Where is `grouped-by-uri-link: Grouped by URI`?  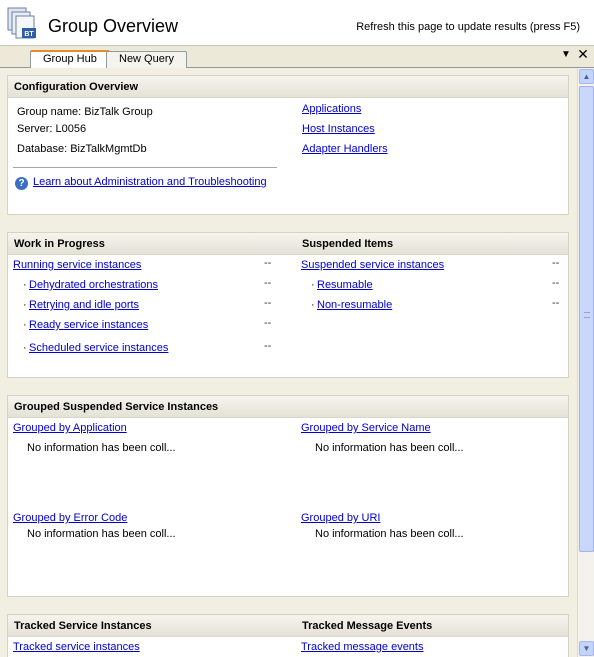 grouped-by-uri-link: Grouped by URI is located at coordinates (340, 518).